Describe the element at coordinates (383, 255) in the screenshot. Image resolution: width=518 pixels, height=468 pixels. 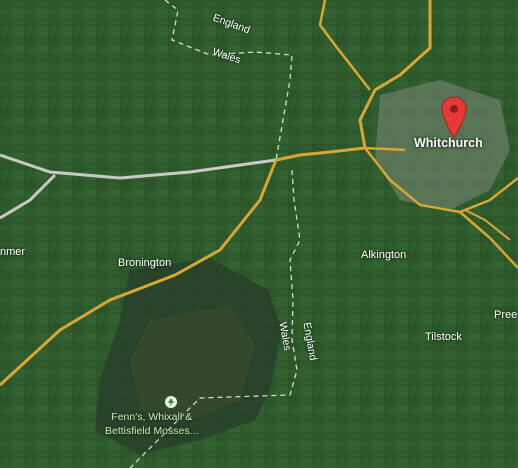
I see `place-label-alkington: Alkington` at that location.